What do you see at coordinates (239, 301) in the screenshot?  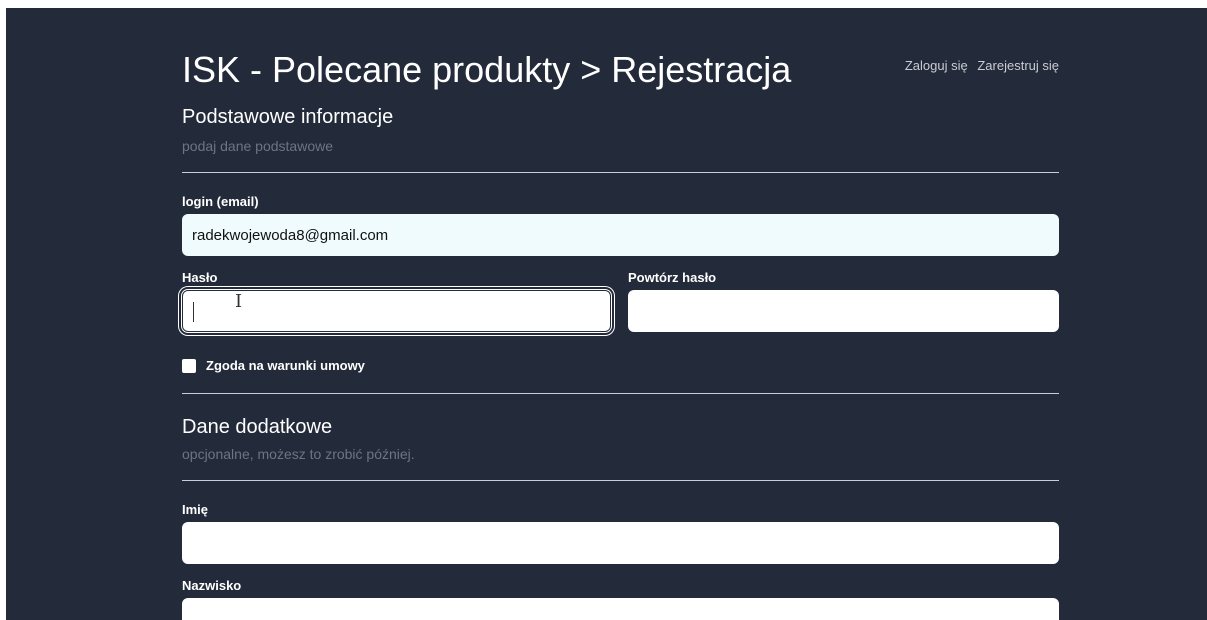 I see `text-cursor-ibeam-icon: I` at bounding box center [239, 301].